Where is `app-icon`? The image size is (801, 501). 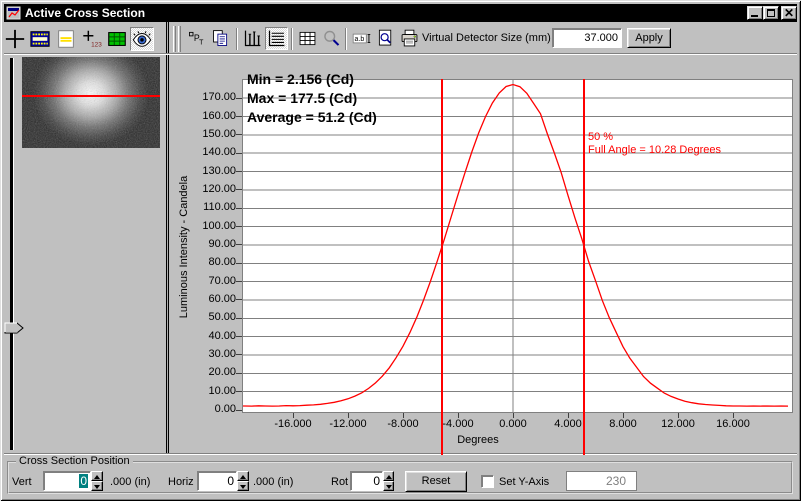
app-icon is located at coordinates (14, 13).